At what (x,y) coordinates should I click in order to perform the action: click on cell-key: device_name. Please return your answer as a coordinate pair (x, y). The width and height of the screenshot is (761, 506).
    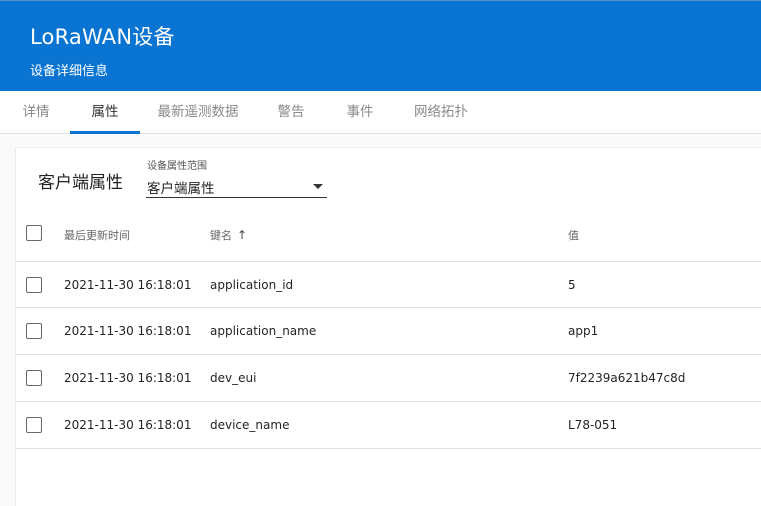
    Looking at the image, I should click on (250, 425).